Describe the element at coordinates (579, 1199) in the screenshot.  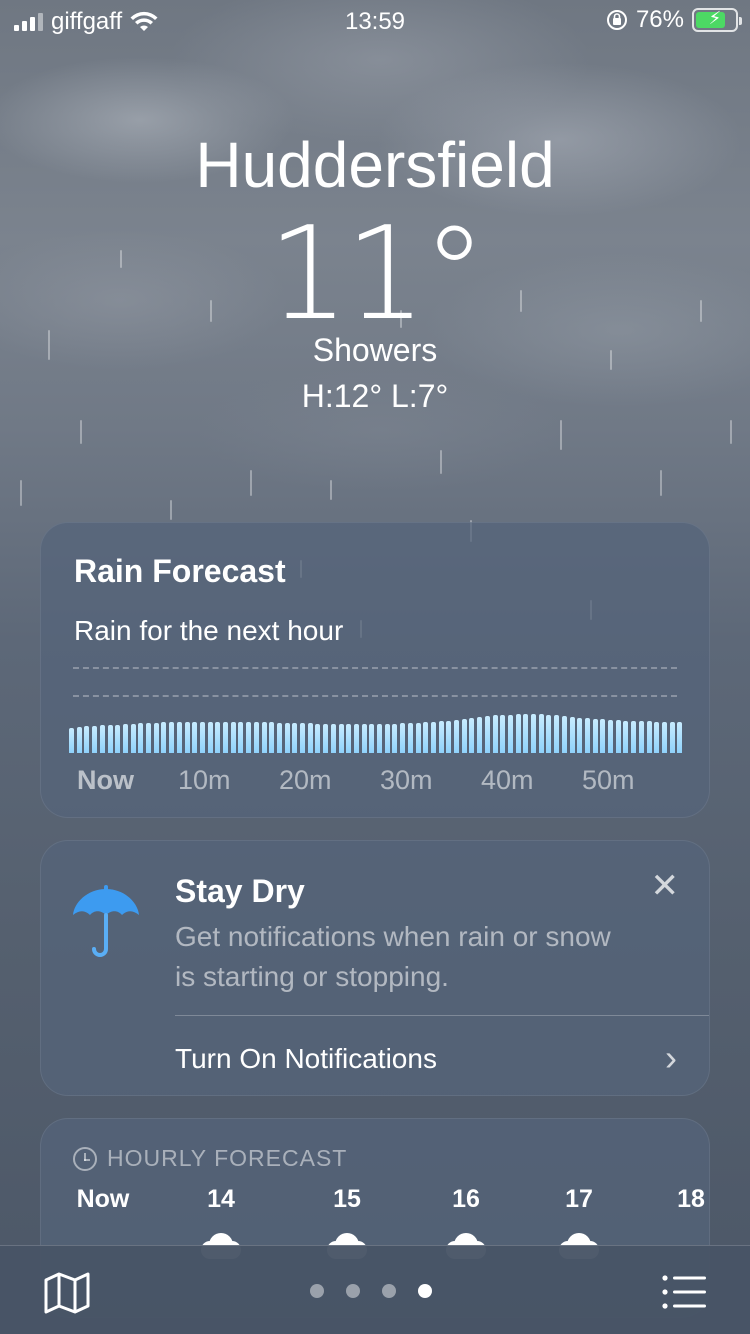
I see `hour-label: 17` at that location.